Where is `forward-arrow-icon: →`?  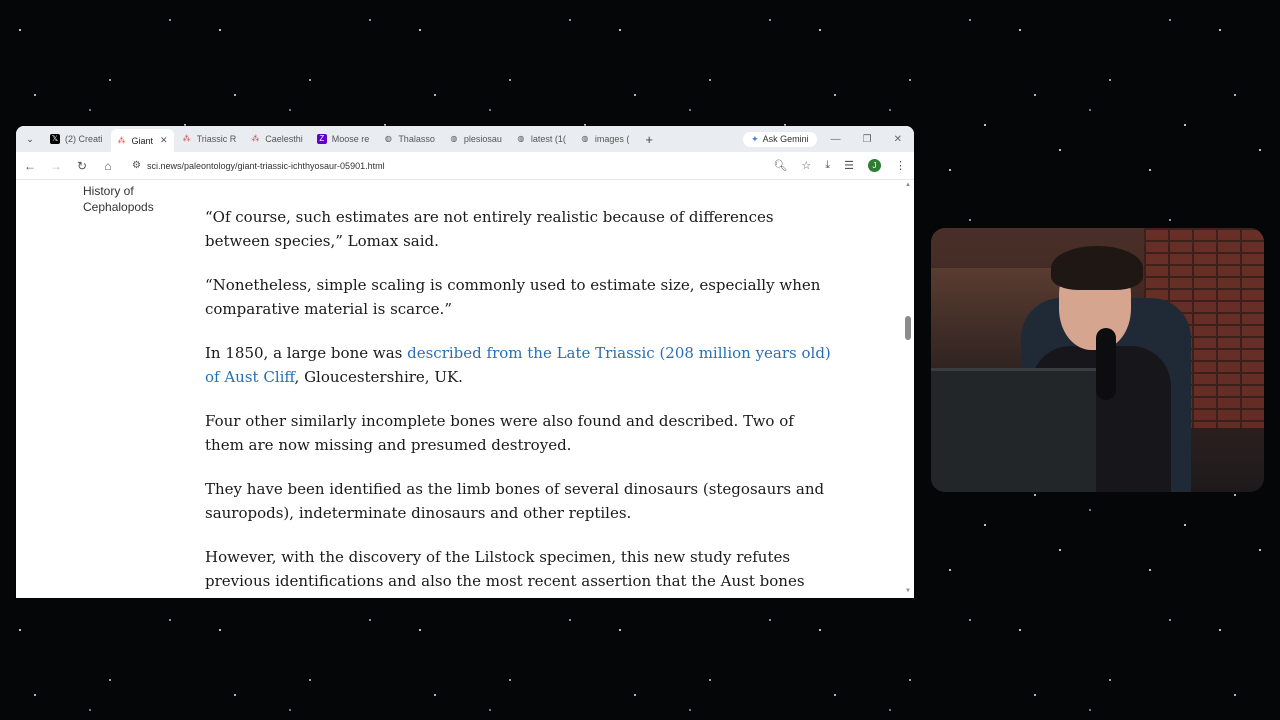
forward-arrow-icon: → is located at coordinates (56, 166).